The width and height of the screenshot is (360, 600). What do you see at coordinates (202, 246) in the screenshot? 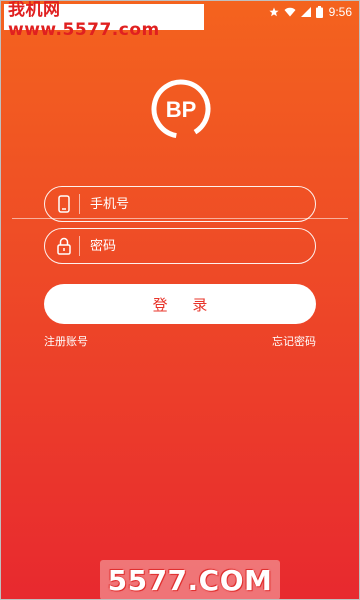
I see `password-input` at bounding box center [202, 246].